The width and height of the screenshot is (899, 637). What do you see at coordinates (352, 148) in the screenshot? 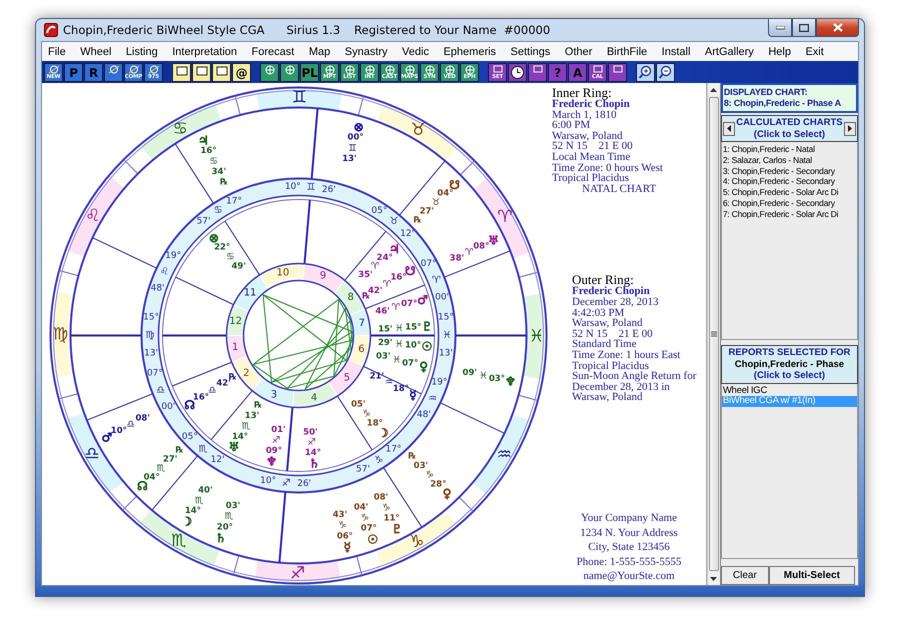
I see `sign-symbol: ♊` at bounding box center [352, 148].